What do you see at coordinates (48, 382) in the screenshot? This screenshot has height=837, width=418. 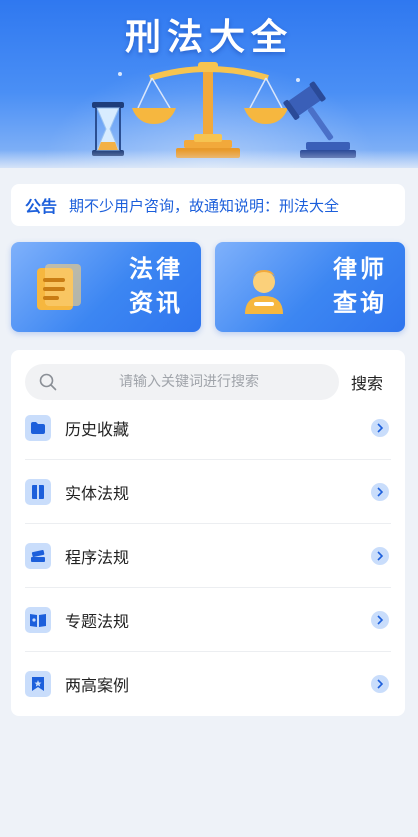 I see `search-icon` at bounding box center [48, 382].